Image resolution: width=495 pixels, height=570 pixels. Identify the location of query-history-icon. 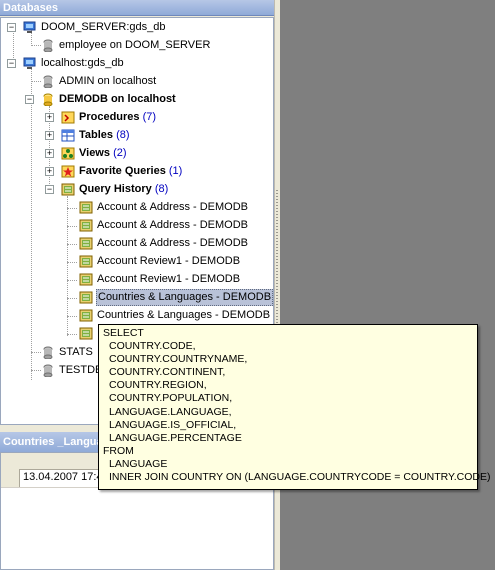
(68, 189).